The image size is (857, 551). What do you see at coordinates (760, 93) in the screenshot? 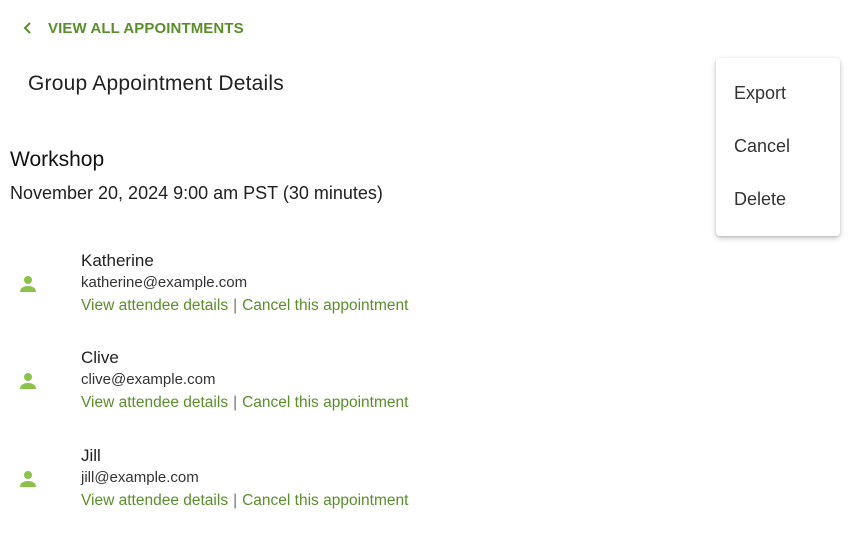
I see `menu-item-export: Export` at bounding box center [760, 93].